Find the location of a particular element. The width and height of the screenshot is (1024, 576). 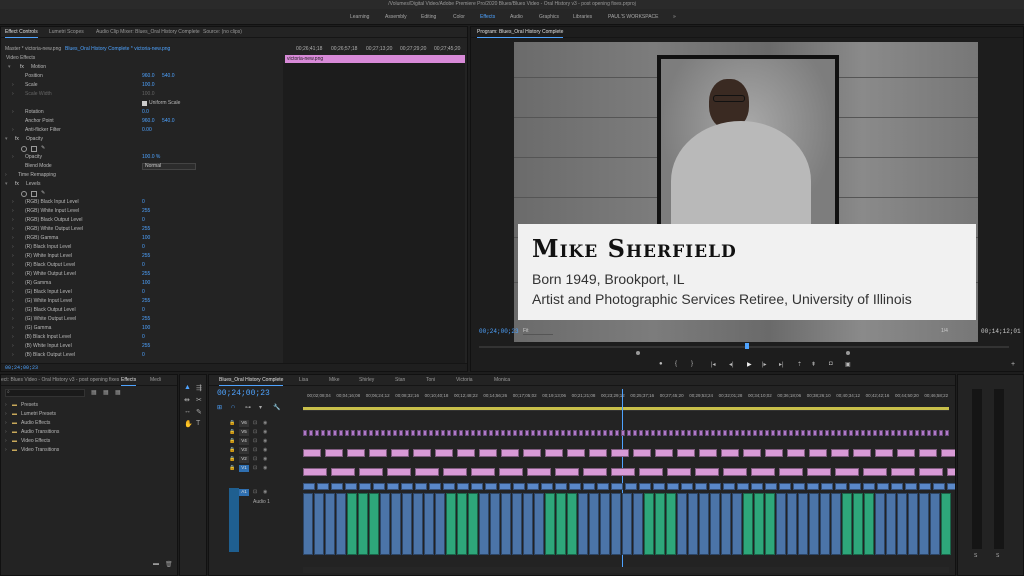

levels-param-row: › (R) Gamma 100 is located at coordinates (140, 283).